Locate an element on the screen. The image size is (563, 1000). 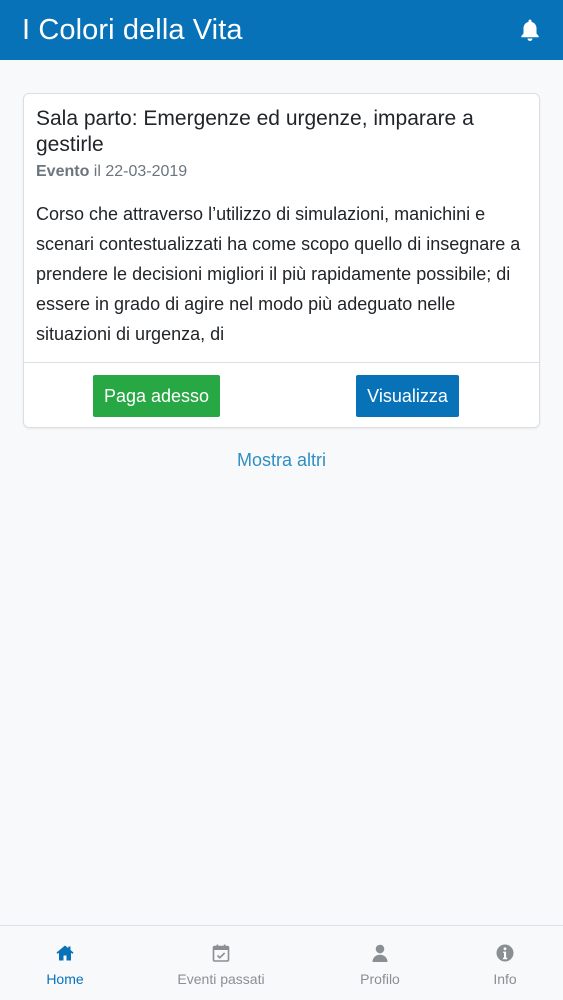
app-title: I Colori della Vita is located at coordinates (132, 29).